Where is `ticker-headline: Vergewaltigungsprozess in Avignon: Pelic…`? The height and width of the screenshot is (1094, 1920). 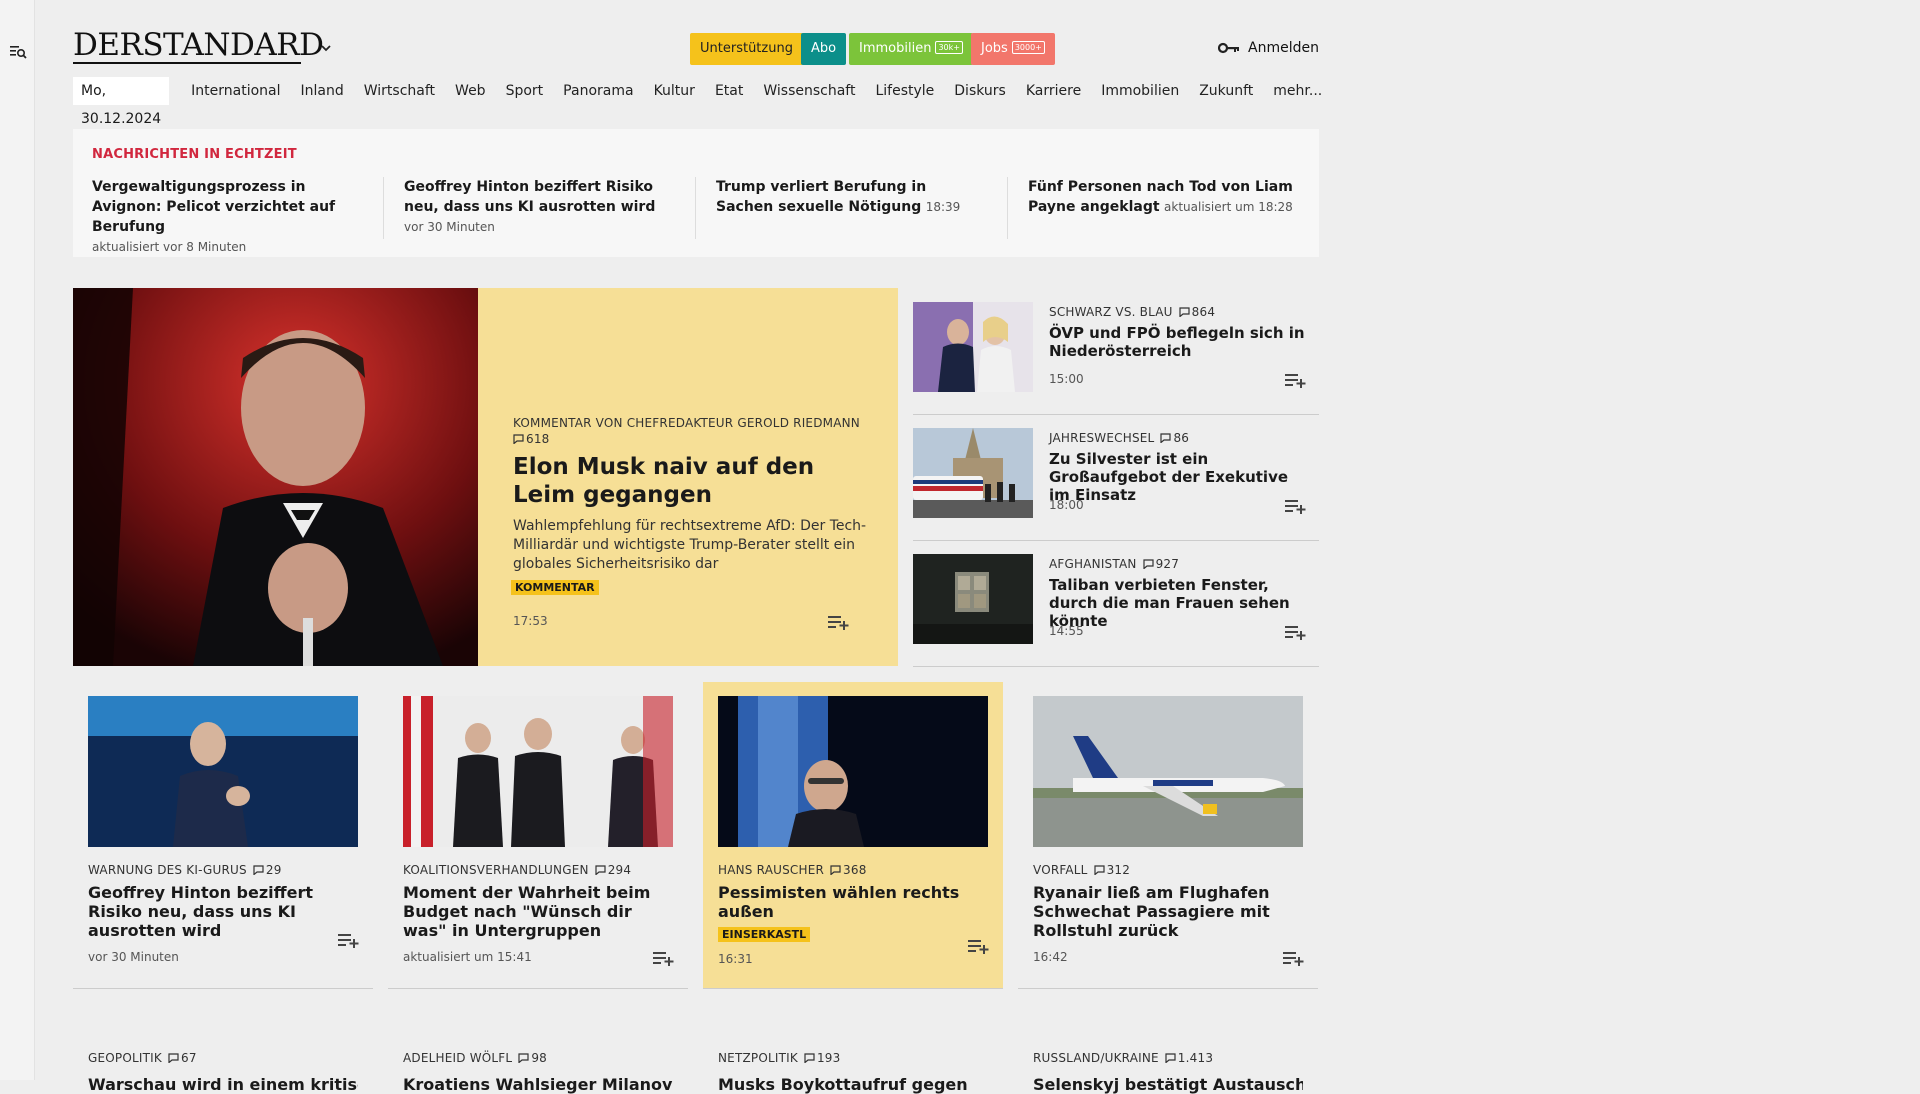
ticker-headline: Vergewaltigungsprozess in Avignon: Pelic… is located at coordinates (214, 207).